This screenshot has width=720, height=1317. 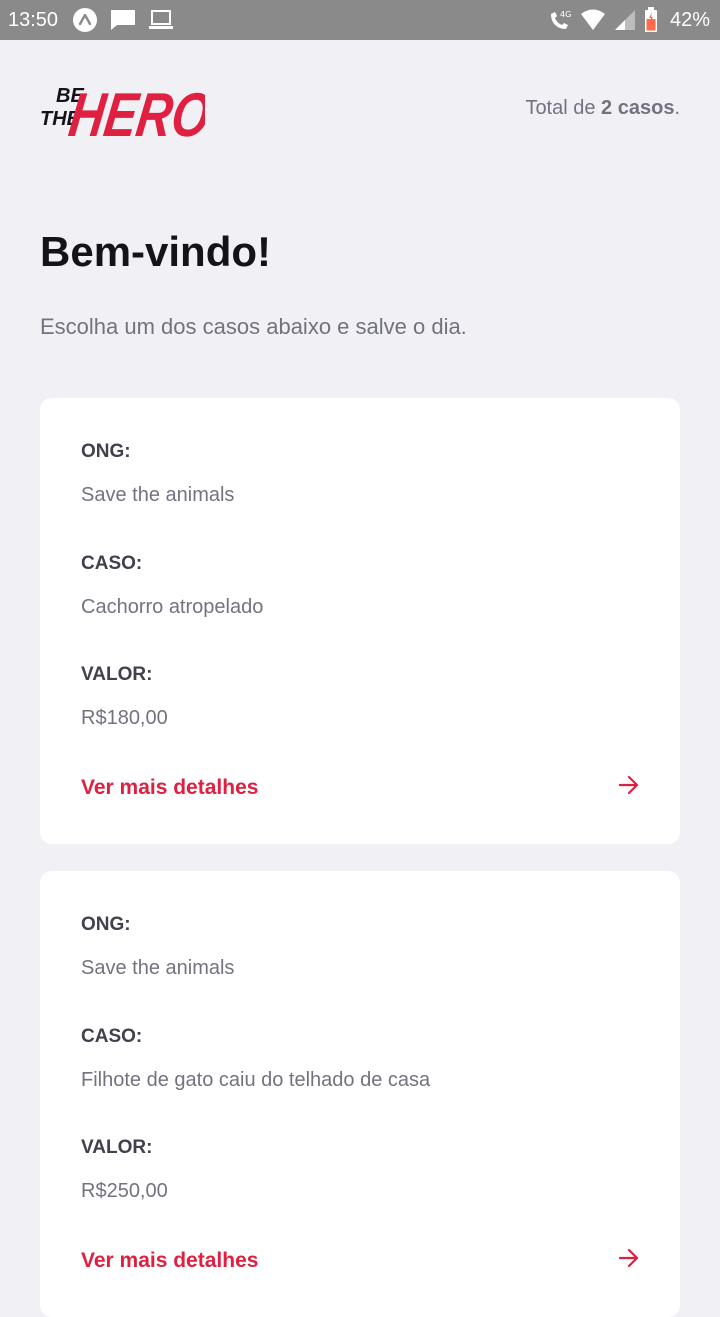 I want to click on signal-icon, so click(x=625, y=20).